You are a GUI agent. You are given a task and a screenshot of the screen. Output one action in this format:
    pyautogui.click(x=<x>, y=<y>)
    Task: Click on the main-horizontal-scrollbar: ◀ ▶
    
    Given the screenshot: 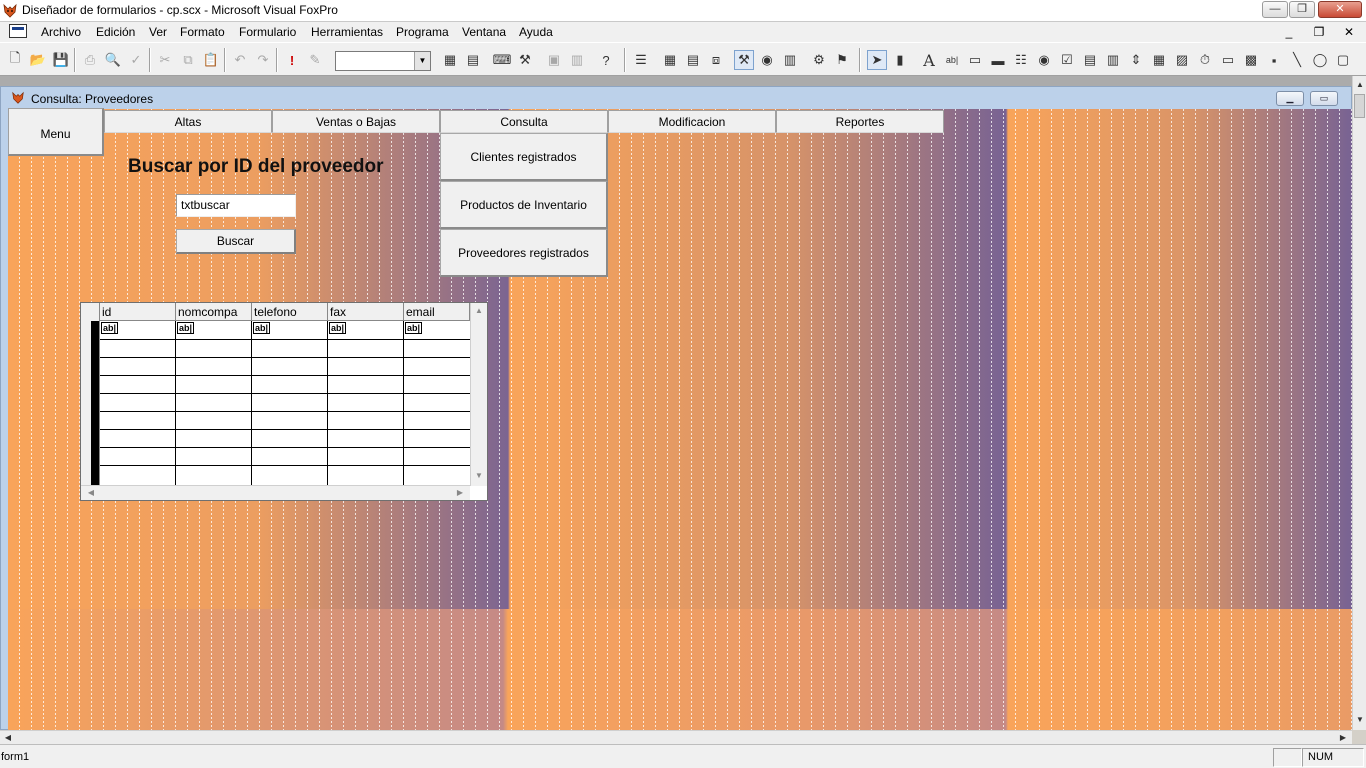 What is the action you would take?
    pyautogui.click(x=676, y=737)
    